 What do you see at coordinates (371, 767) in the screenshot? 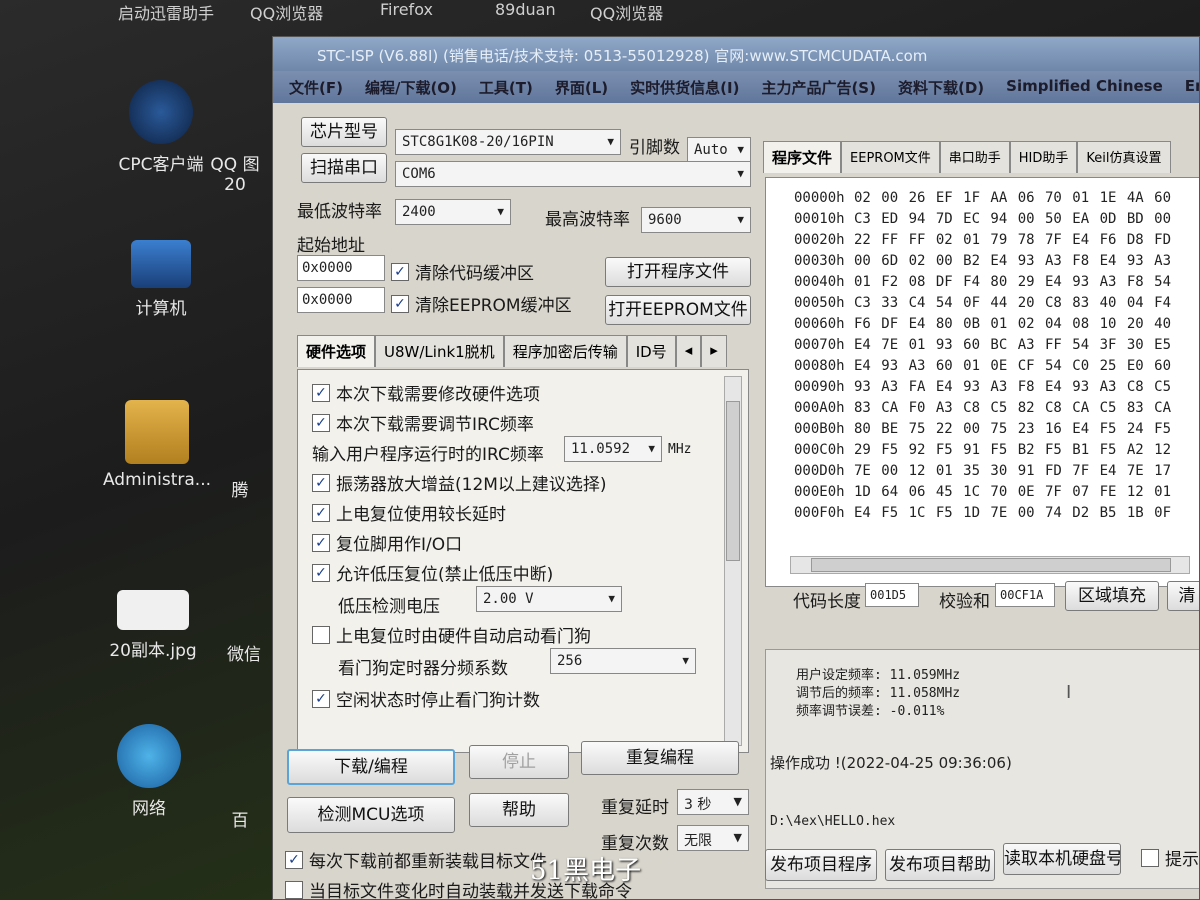
I see `download-program-button: 下载/编程` at bounding box center [371, 767].